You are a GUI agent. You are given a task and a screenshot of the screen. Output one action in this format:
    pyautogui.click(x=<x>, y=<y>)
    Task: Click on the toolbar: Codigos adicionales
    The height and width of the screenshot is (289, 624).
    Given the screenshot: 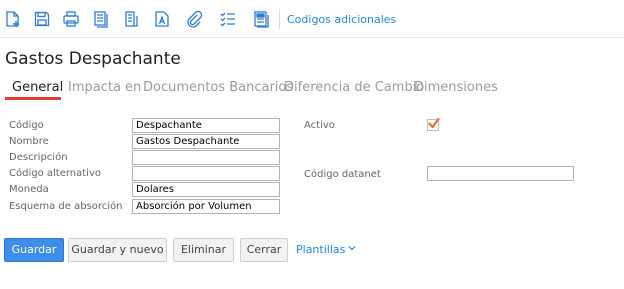 What is the action you would take?
    pyautogui.click(x=312, y=19)
    